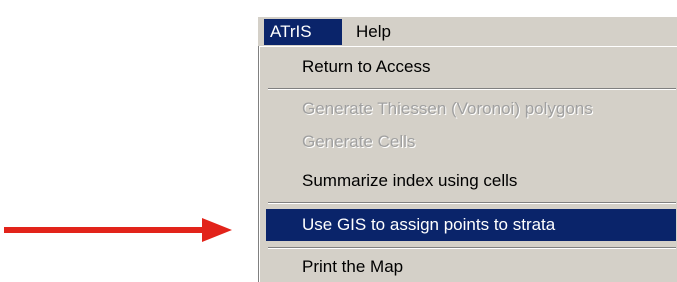 This screenshot has height=282, width=677. Describe the element at coordinates (359, 141) in the screenshot. I see `menu-item-label: Generate Cells` at that location.